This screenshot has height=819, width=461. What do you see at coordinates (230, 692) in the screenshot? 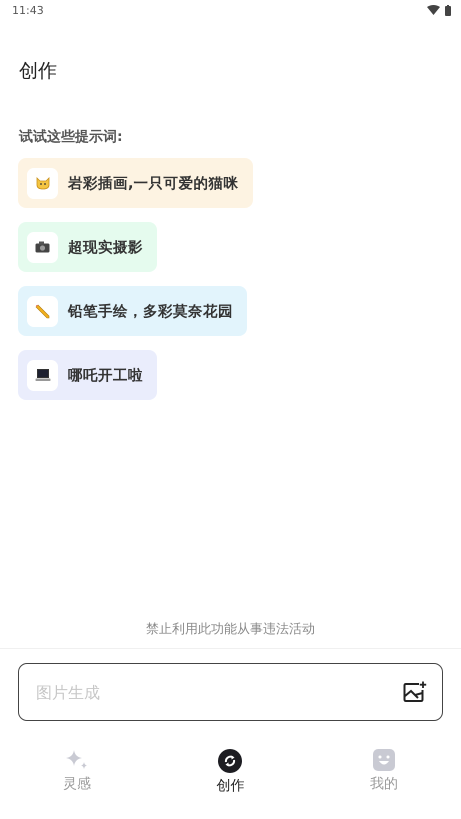
I see `prompt-input-field: 图片生成` at bounding box center [230, 692].